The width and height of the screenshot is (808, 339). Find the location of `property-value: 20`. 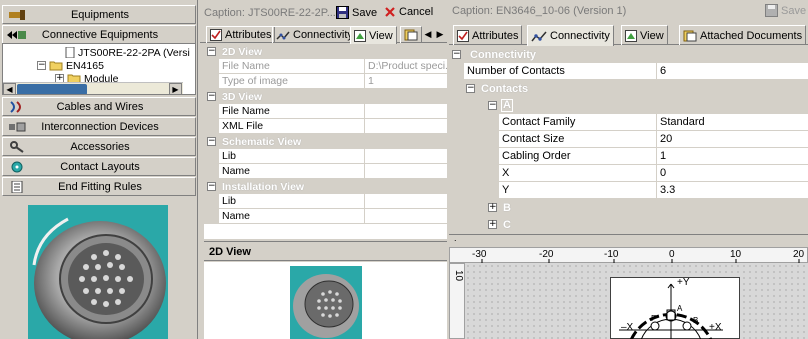

property-value: 20 is located at coordinates (732, 139).